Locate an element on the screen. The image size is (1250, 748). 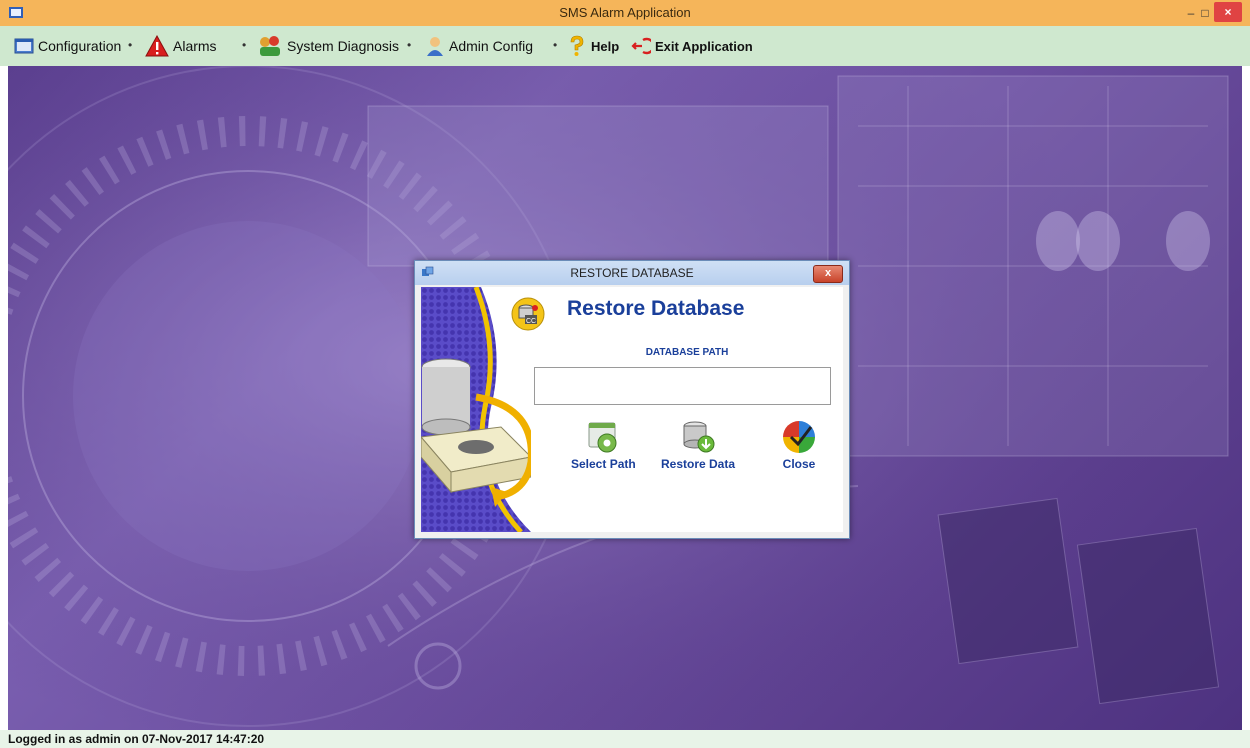
close-button: Close is located at coordinates (799, 445).